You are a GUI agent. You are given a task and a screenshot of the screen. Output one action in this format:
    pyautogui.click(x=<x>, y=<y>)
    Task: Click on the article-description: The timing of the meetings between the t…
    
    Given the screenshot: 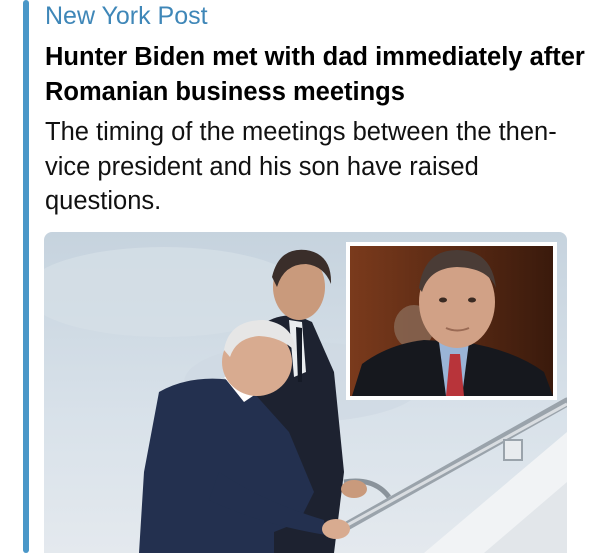 What is the action you would take?
    pyautogui.click(x=301, y=166)
    